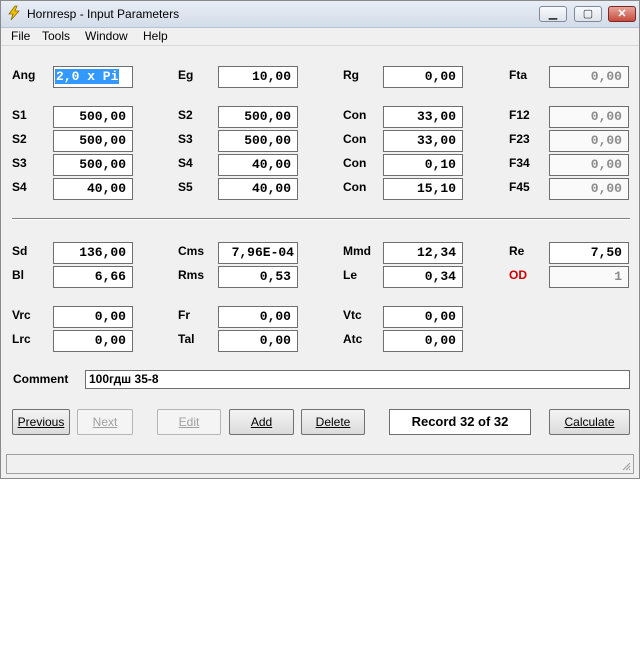  What do you see at coordinates (185, 163) in the screenshot?
I see `s4-label-col2: S4` at bounding box center [185, 163].